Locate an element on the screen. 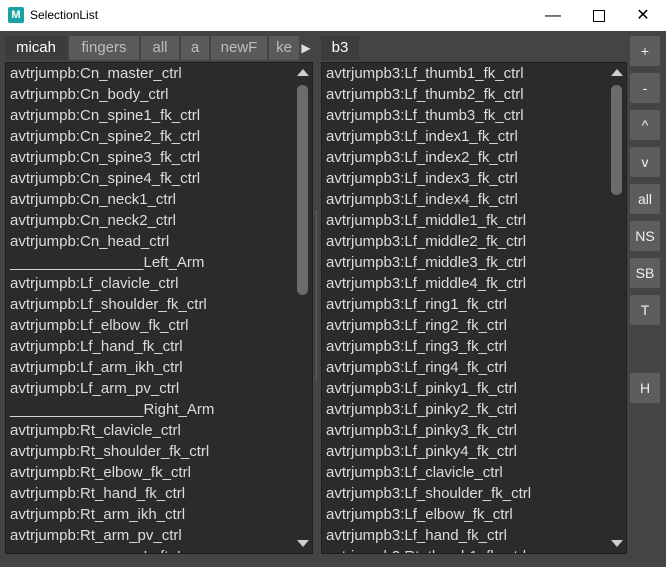 This screenshot has height=567, width=666. left-tab-bar: micah fingers all a newF ke ▶ is located at coordinates (159, 48).